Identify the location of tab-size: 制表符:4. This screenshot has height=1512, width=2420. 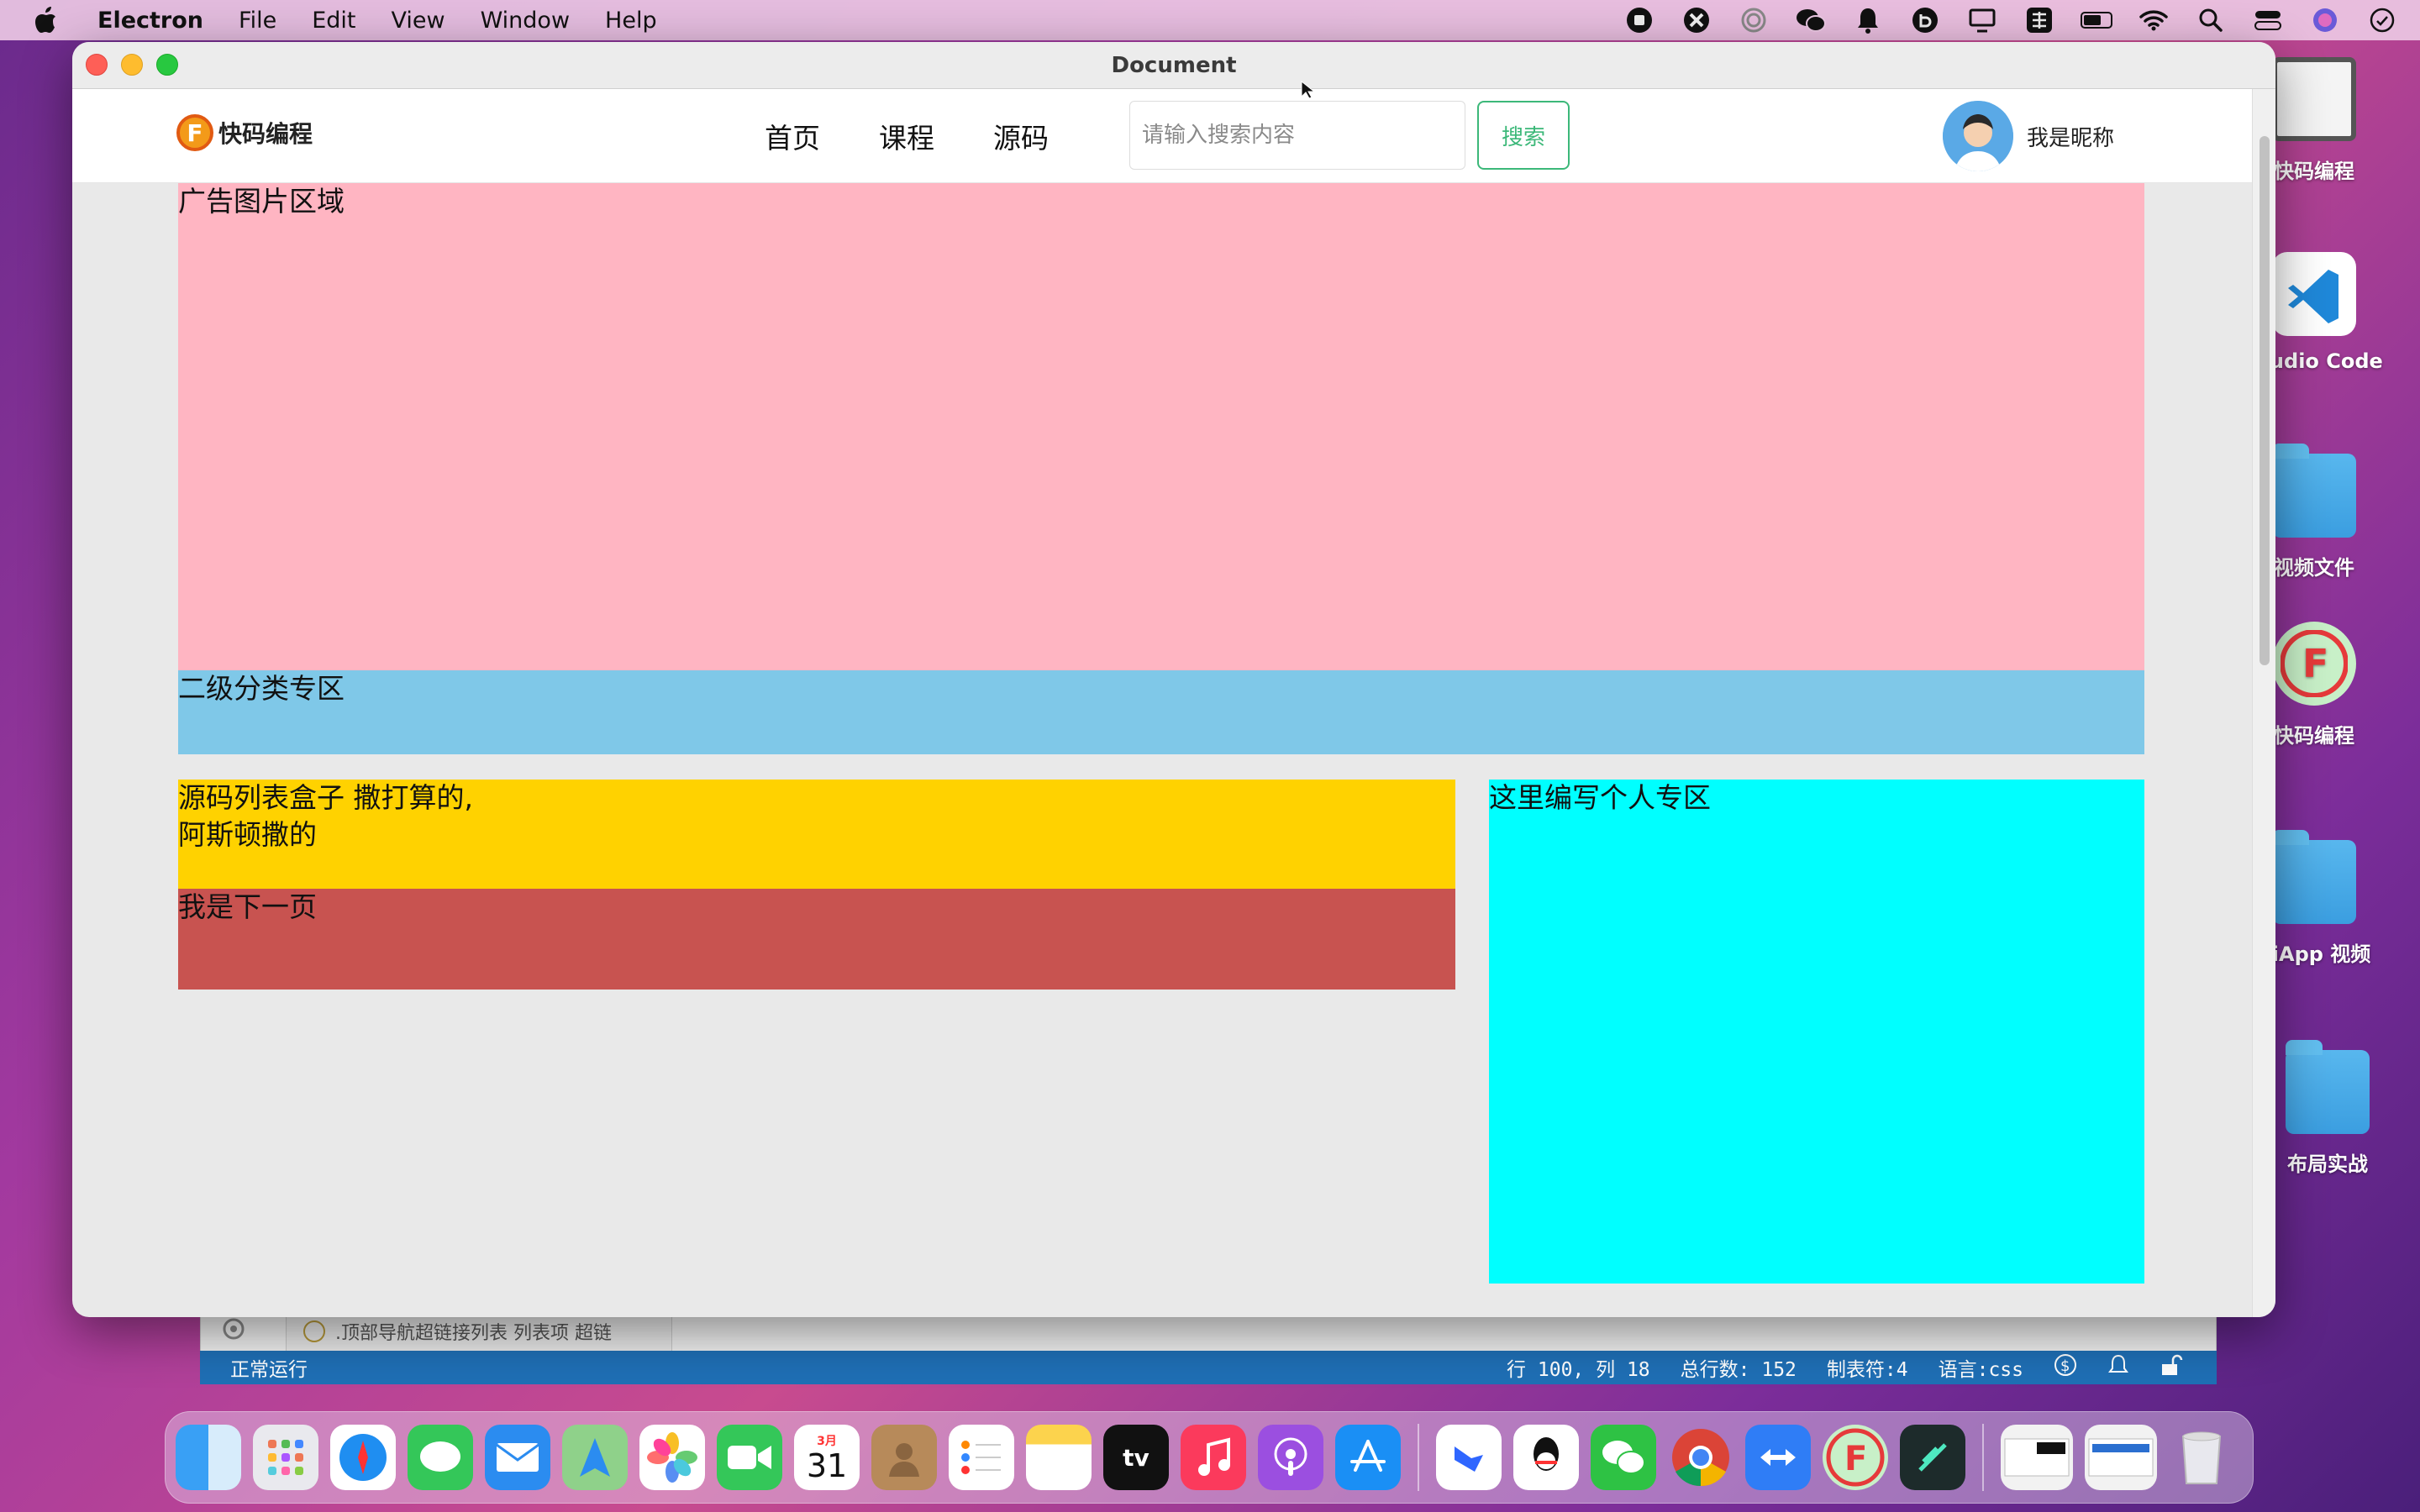
(1867, 1367).